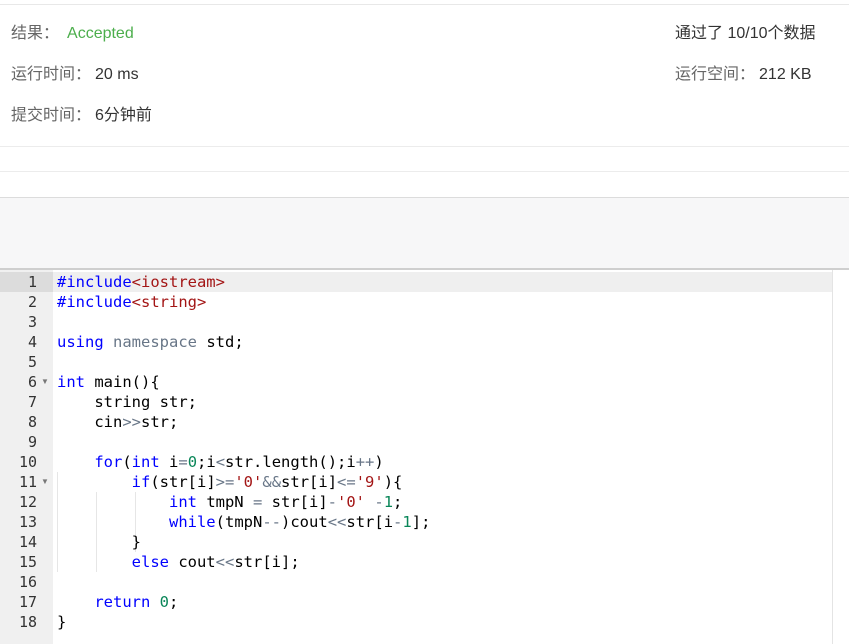  Describe the element at coordinates (27, 622) in the screenshot. I see `line-number: 18` at that location.